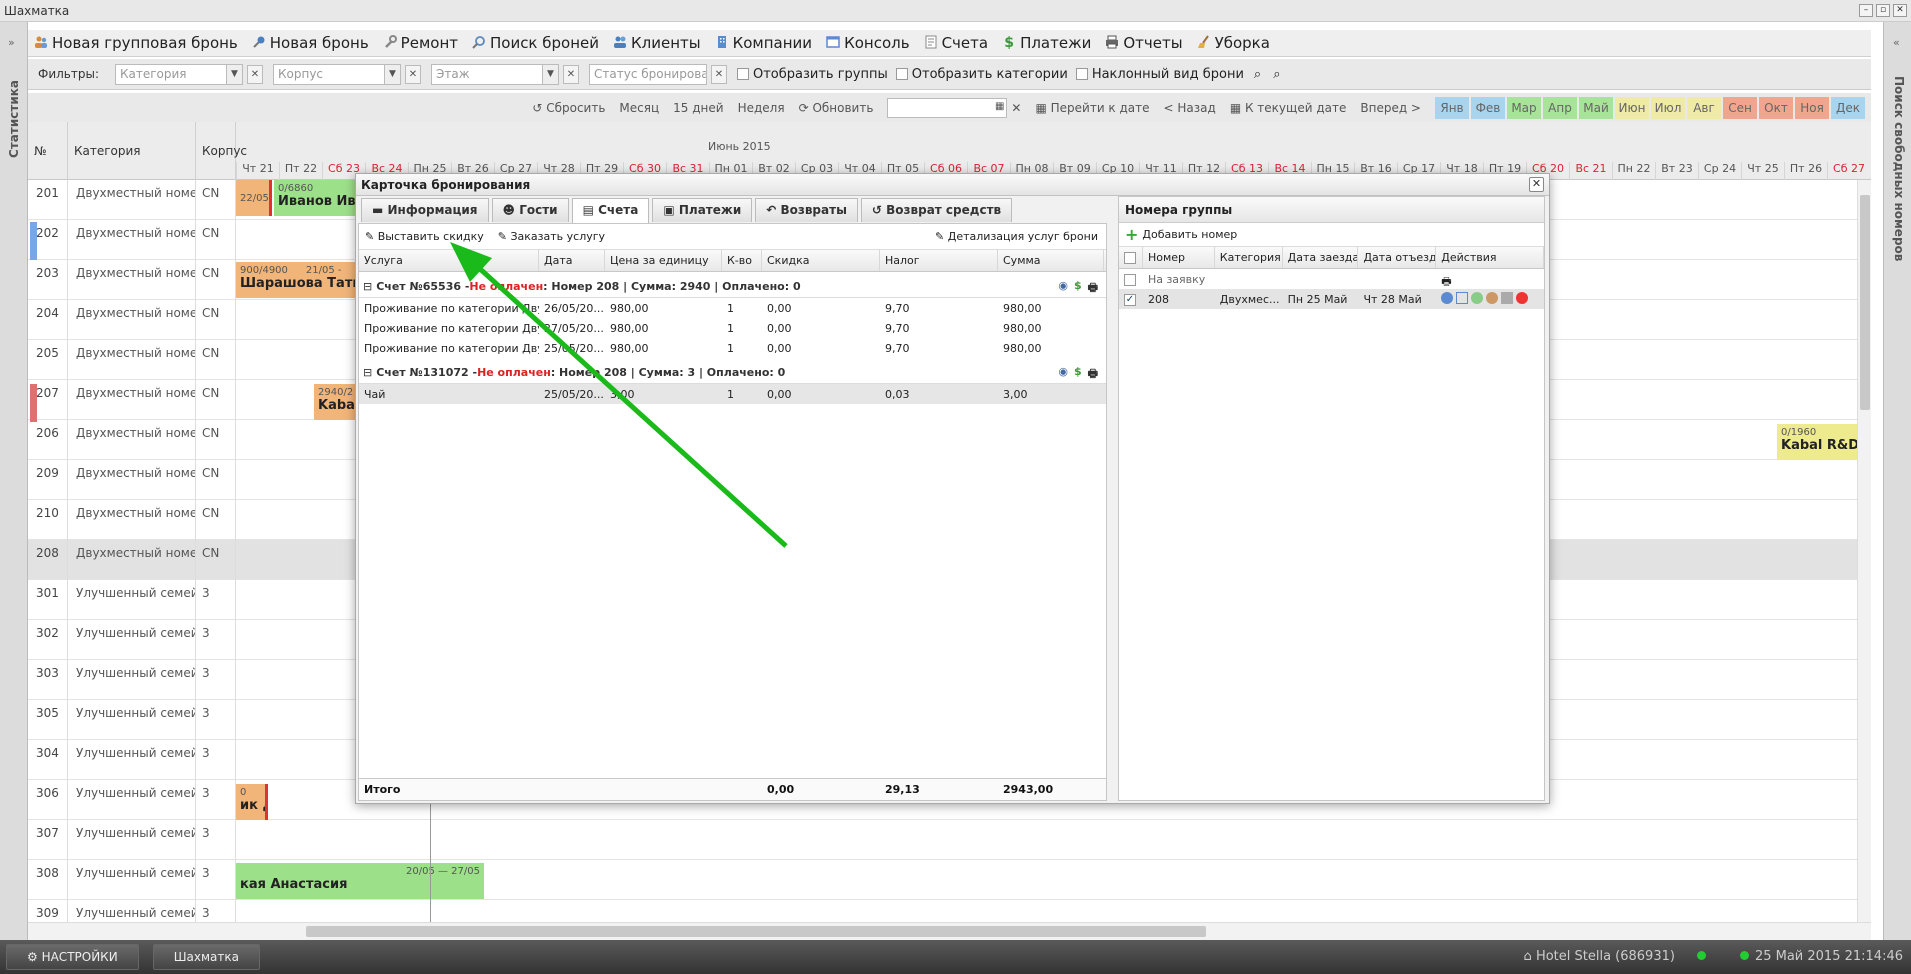  Describe the element at coordinates (1524, 108) in the screenshot. I see `month-button: Мар` at that location.